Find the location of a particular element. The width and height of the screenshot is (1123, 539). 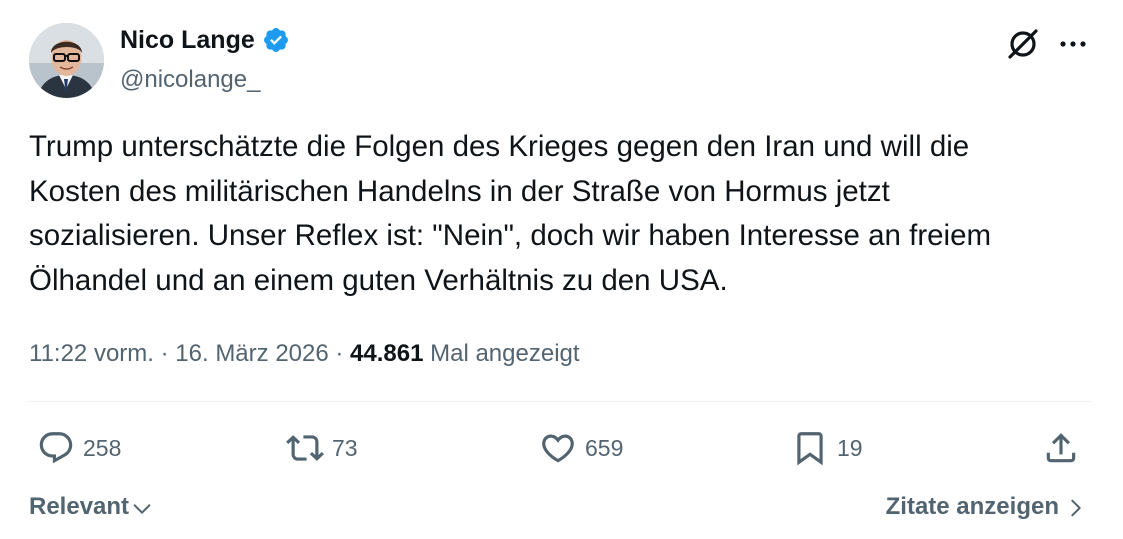

divider is located at coordinates (560, 401).